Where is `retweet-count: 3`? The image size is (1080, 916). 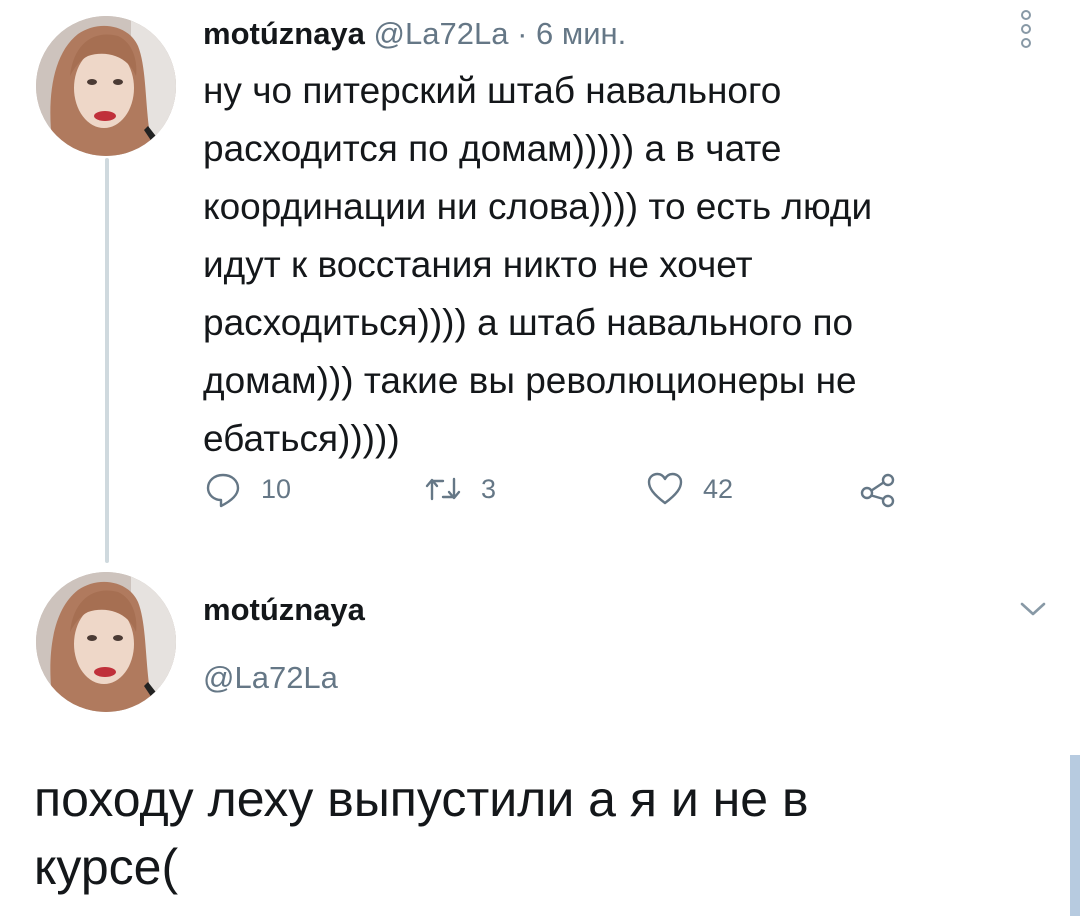
retweet-count: 3 is located at coordinates (489, 488).